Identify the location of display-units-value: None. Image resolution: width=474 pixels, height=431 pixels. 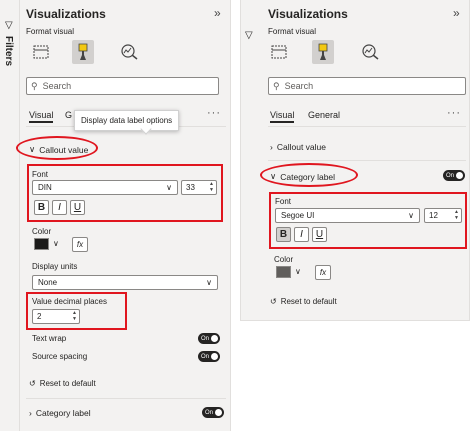
(48, 282).